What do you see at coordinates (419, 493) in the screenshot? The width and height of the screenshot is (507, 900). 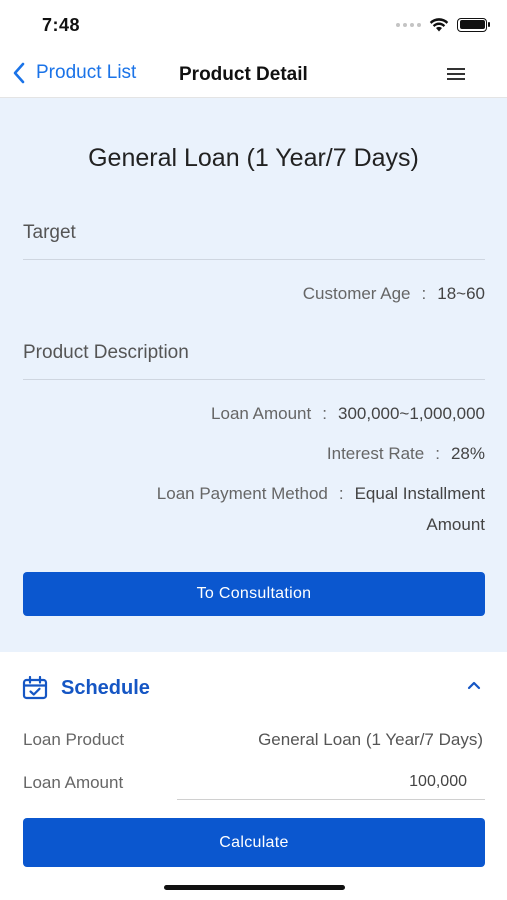 I see `payment-method-value: Equal Installment` at bounding box center [419, 493].